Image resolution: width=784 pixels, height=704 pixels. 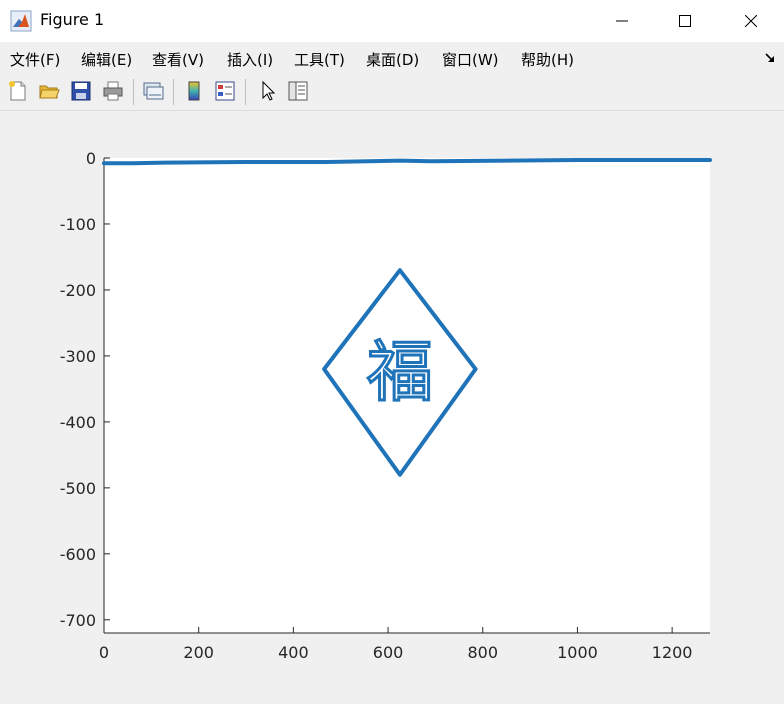 I want to click on x-tick-label: 200, so click(x=198, y=652).